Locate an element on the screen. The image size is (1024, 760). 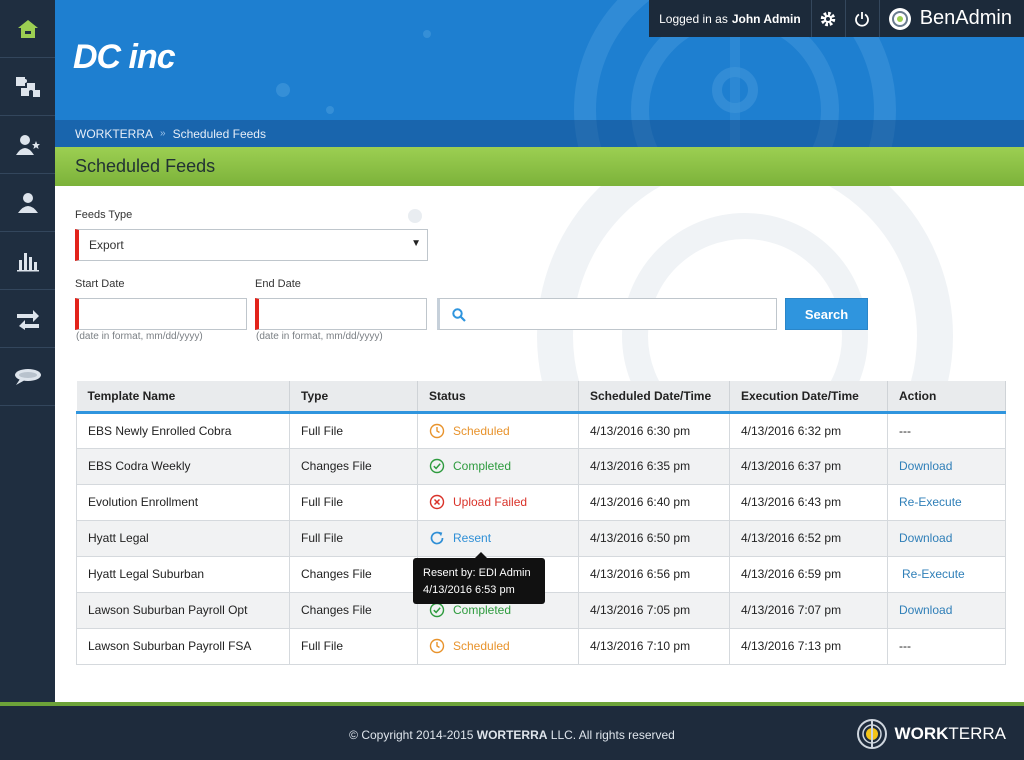
copyright-suffix: LLC. All rights reserved is located at coordinates (612, 735).